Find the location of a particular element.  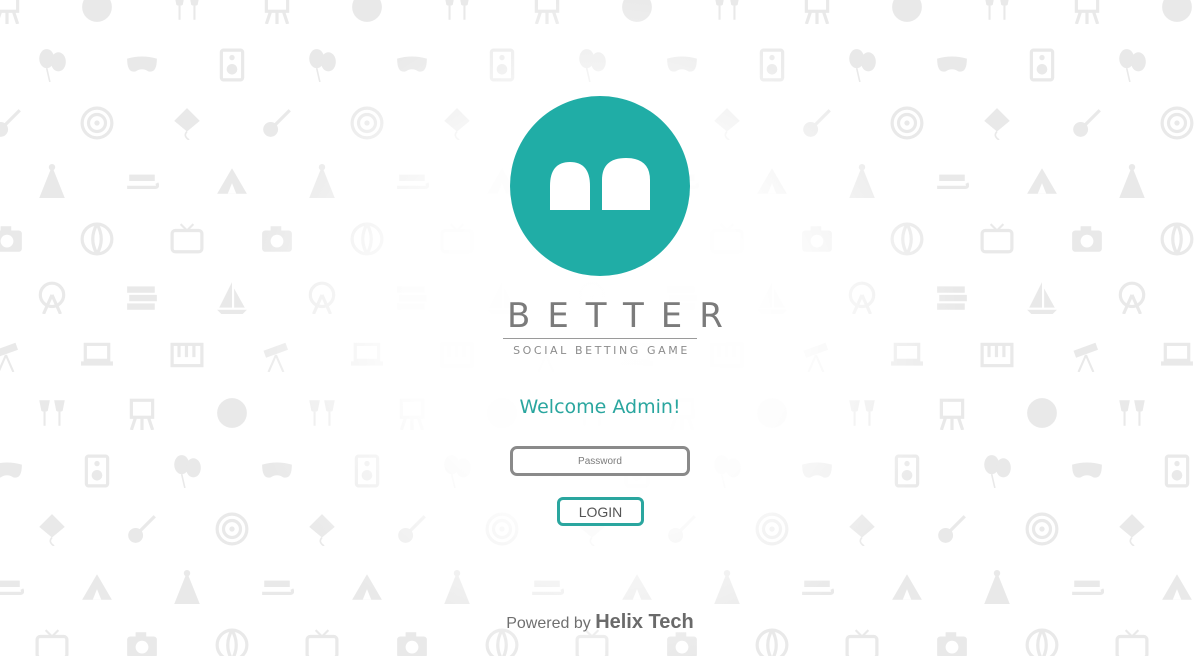

login-button: LOGIN is located at coordinates (600, 511).